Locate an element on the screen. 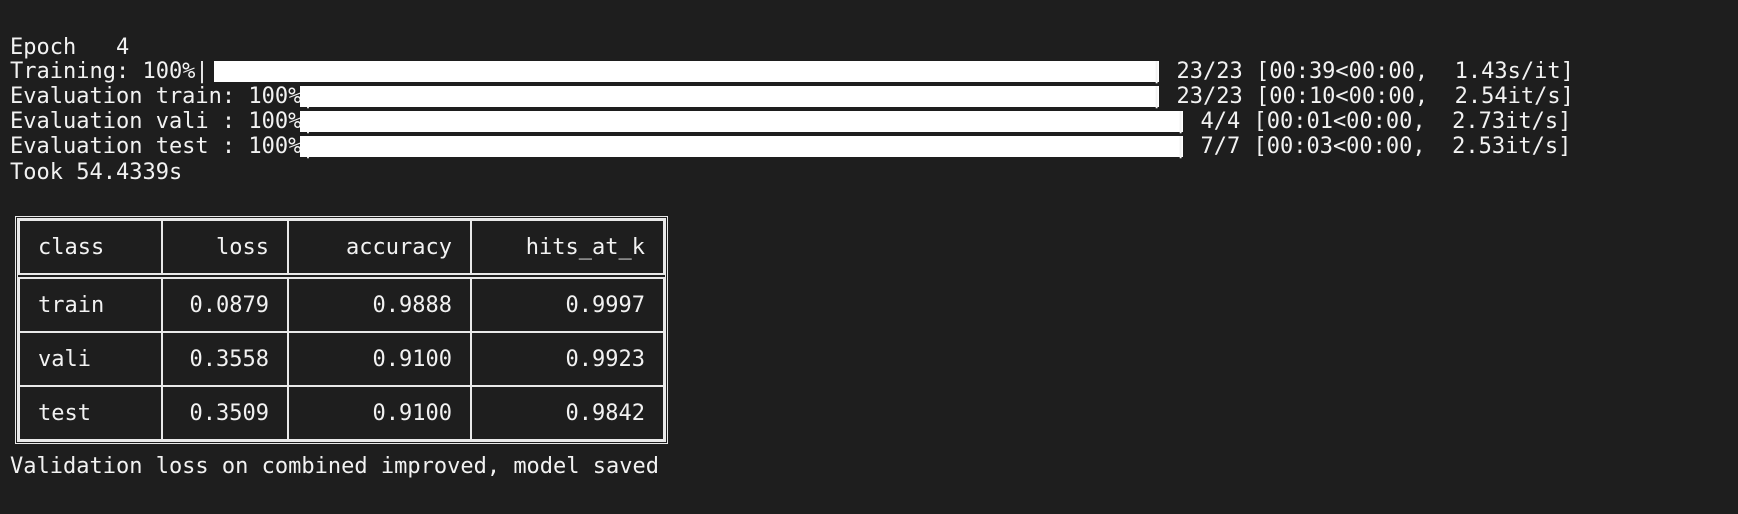 This screenshot has height=514, width=1738. table-cell: 0.3509 is located at coordinates (225, 413).